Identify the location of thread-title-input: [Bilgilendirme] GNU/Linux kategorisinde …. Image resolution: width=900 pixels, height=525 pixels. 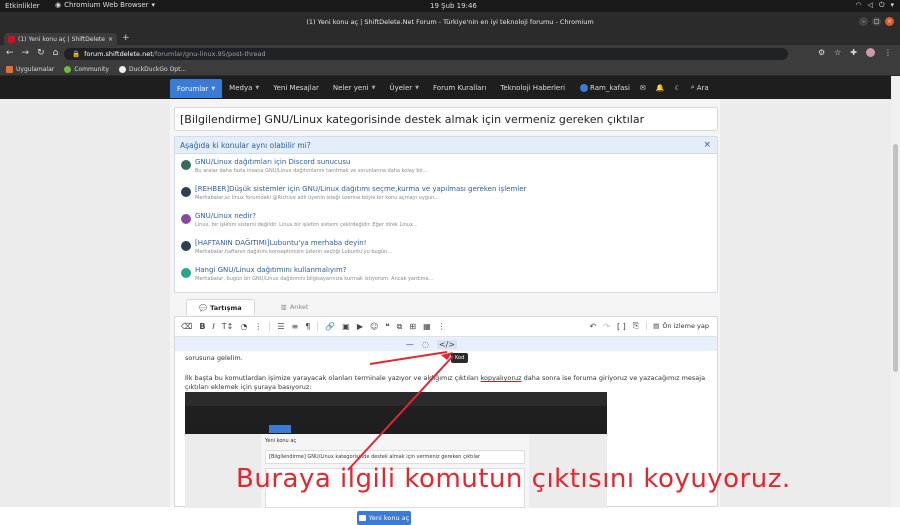
(446, 119).